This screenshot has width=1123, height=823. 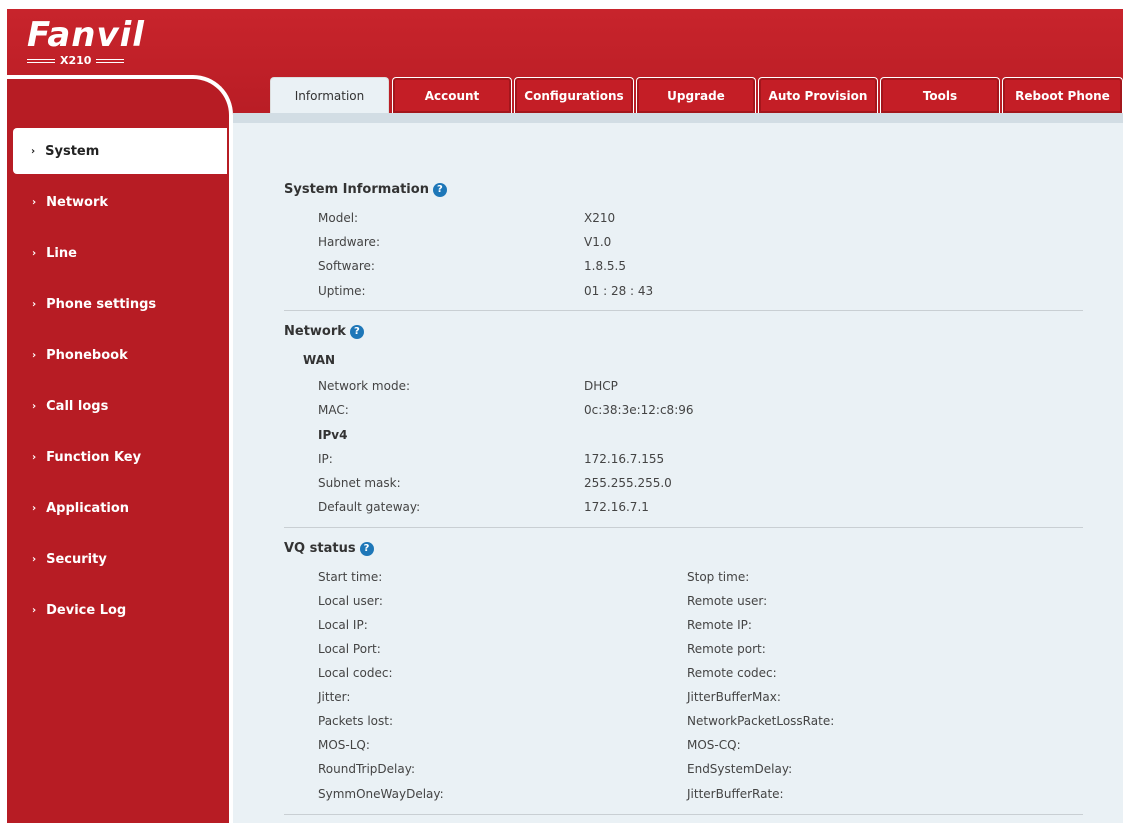 What do you see at coordinates (735, 794) in the screenshot?
I see `vq-right-label: JitterBufferRate:` at bounding box center [735, 794].